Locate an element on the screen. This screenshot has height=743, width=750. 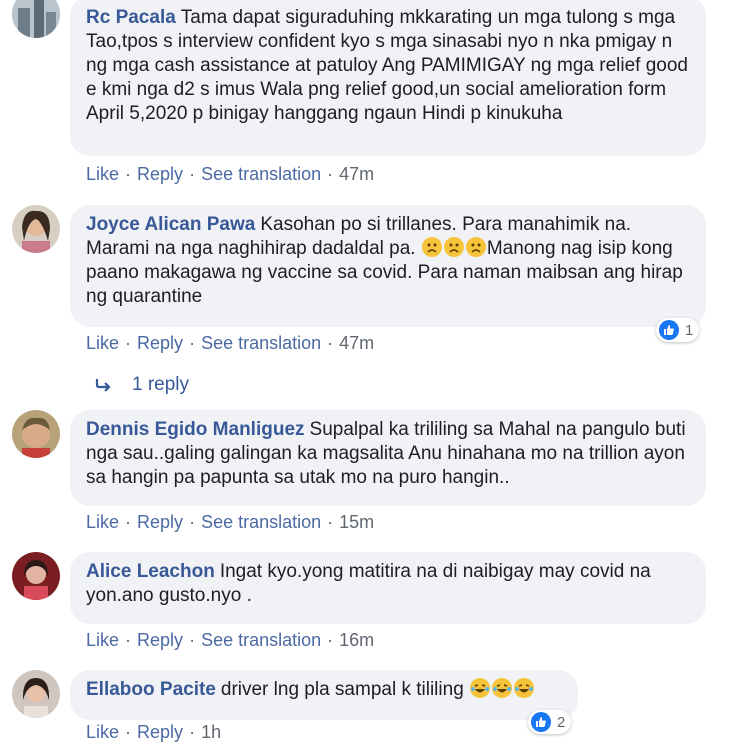
author-name: Rc Pacala is located at coordinates (131, 17).